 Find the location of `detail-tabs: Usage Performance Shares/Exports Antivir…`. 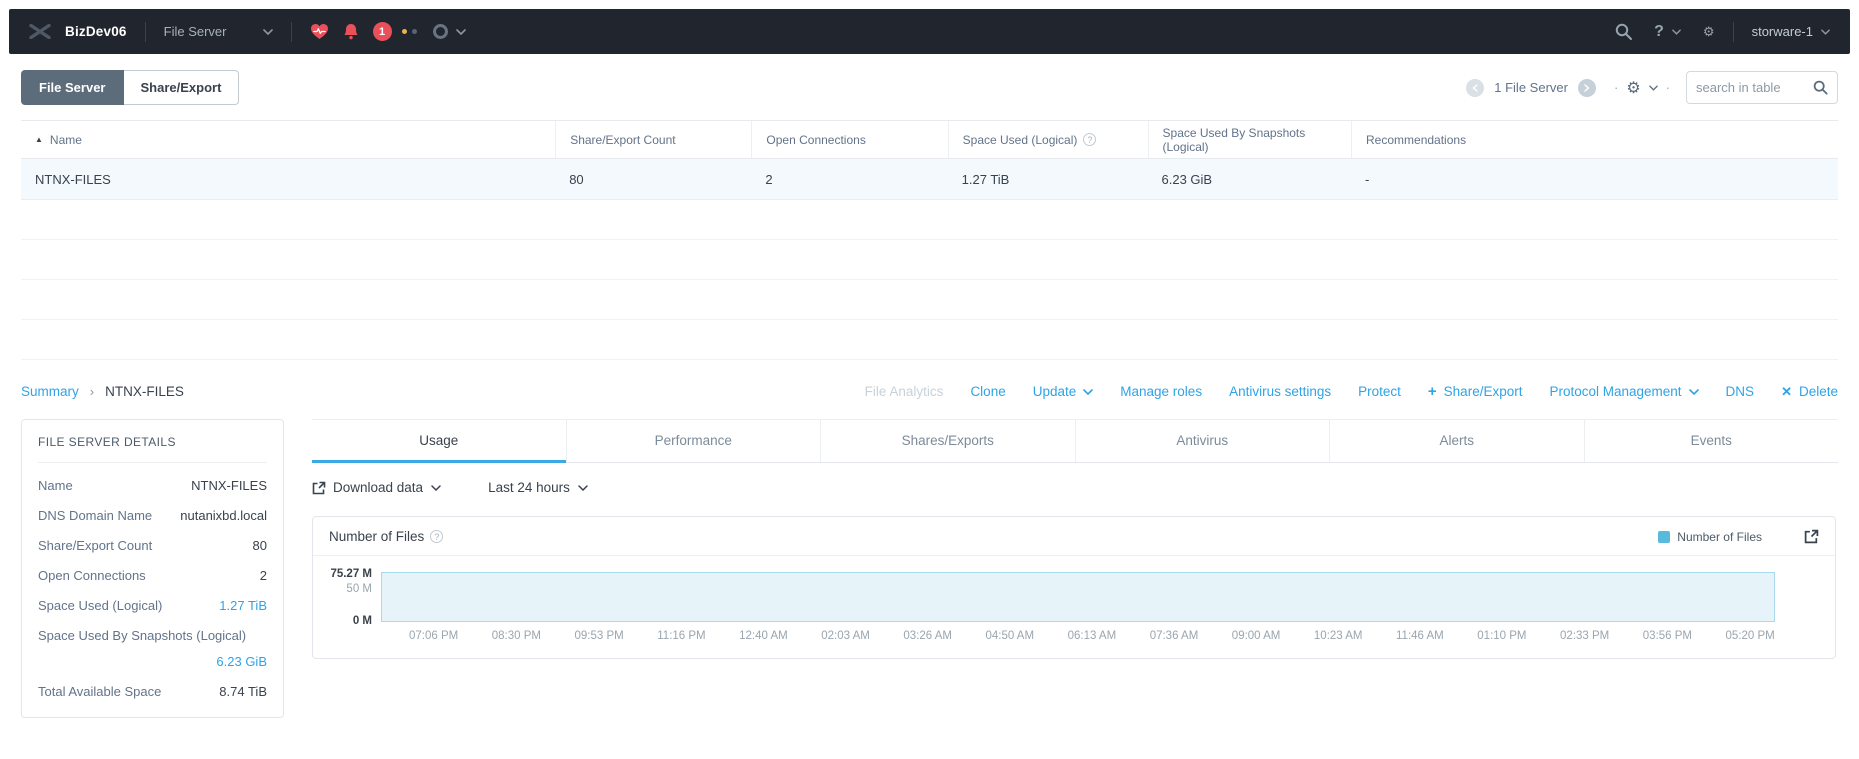

detail-tabs: Usage Performance Shares/Exports Antivir… is located at coordinates (1075, 441).